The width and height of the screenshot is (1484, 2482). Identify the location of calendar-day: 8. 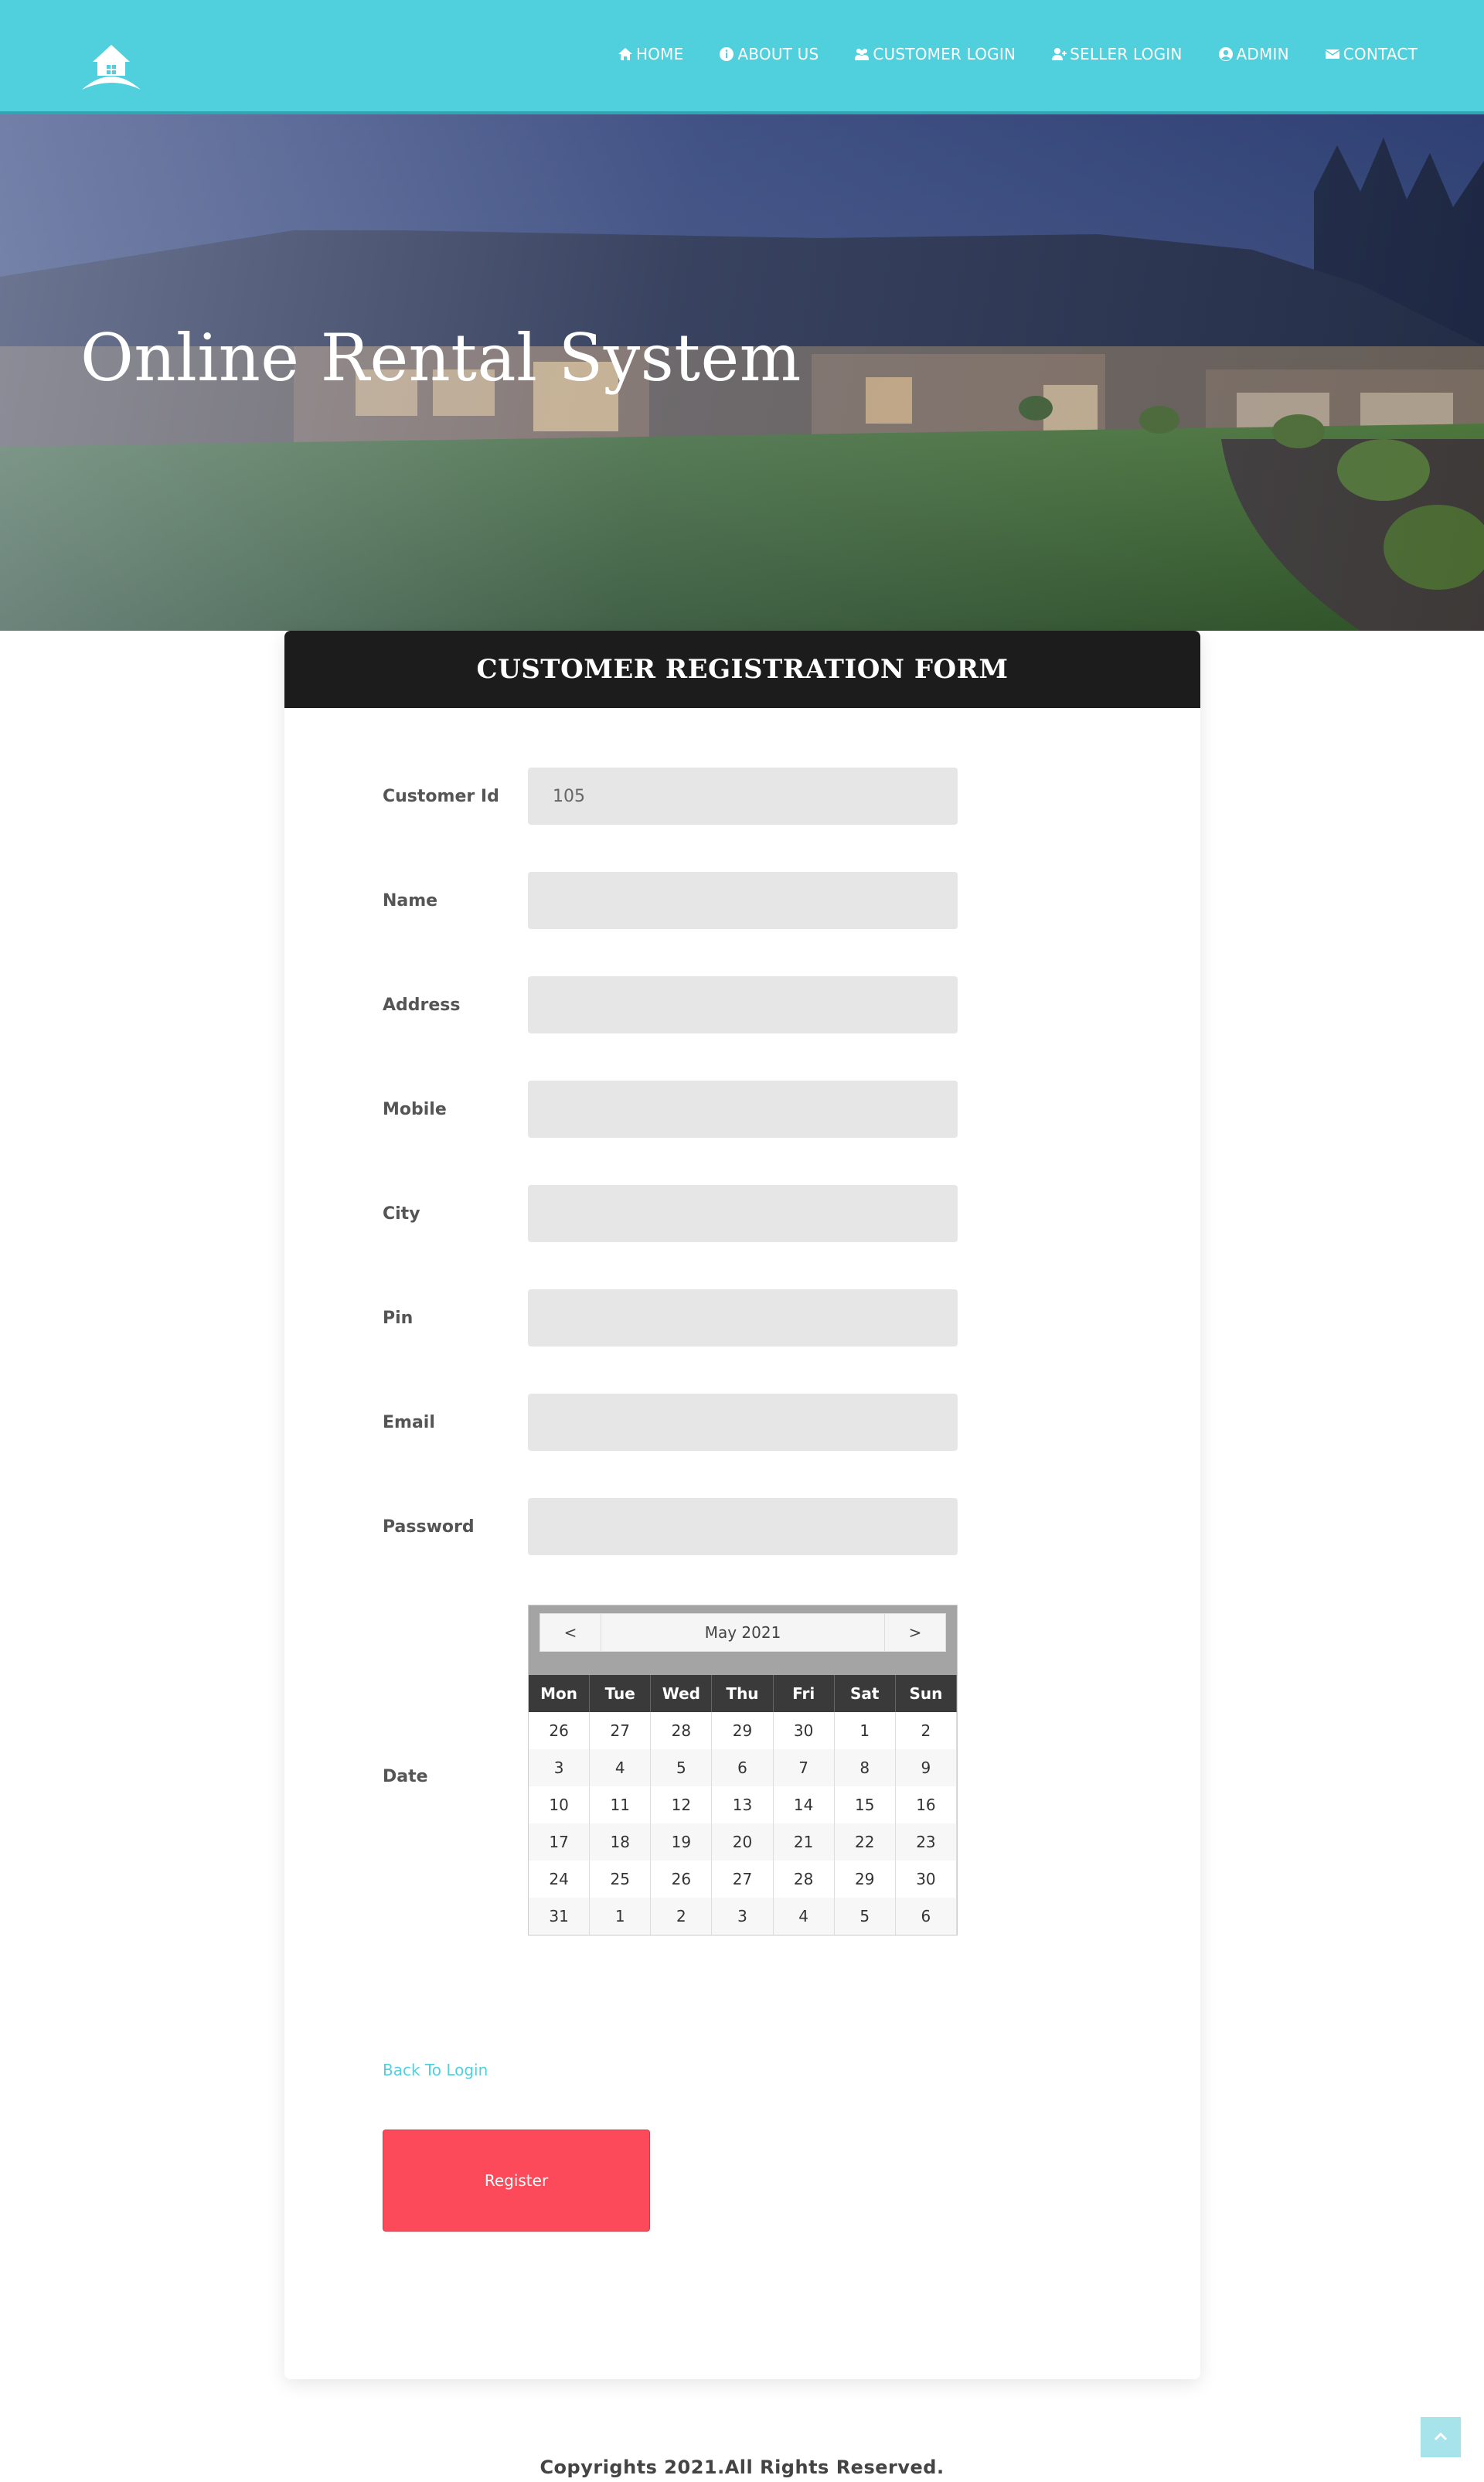
(865, 1768).